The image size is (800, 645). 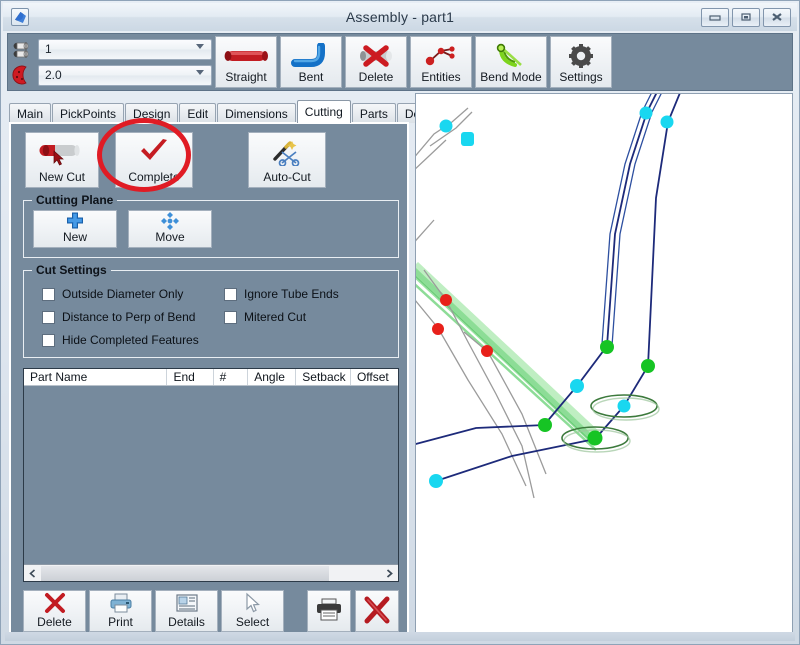 I want to click on bend-mode-button: Bend Mode, so click(x=511, y=62).